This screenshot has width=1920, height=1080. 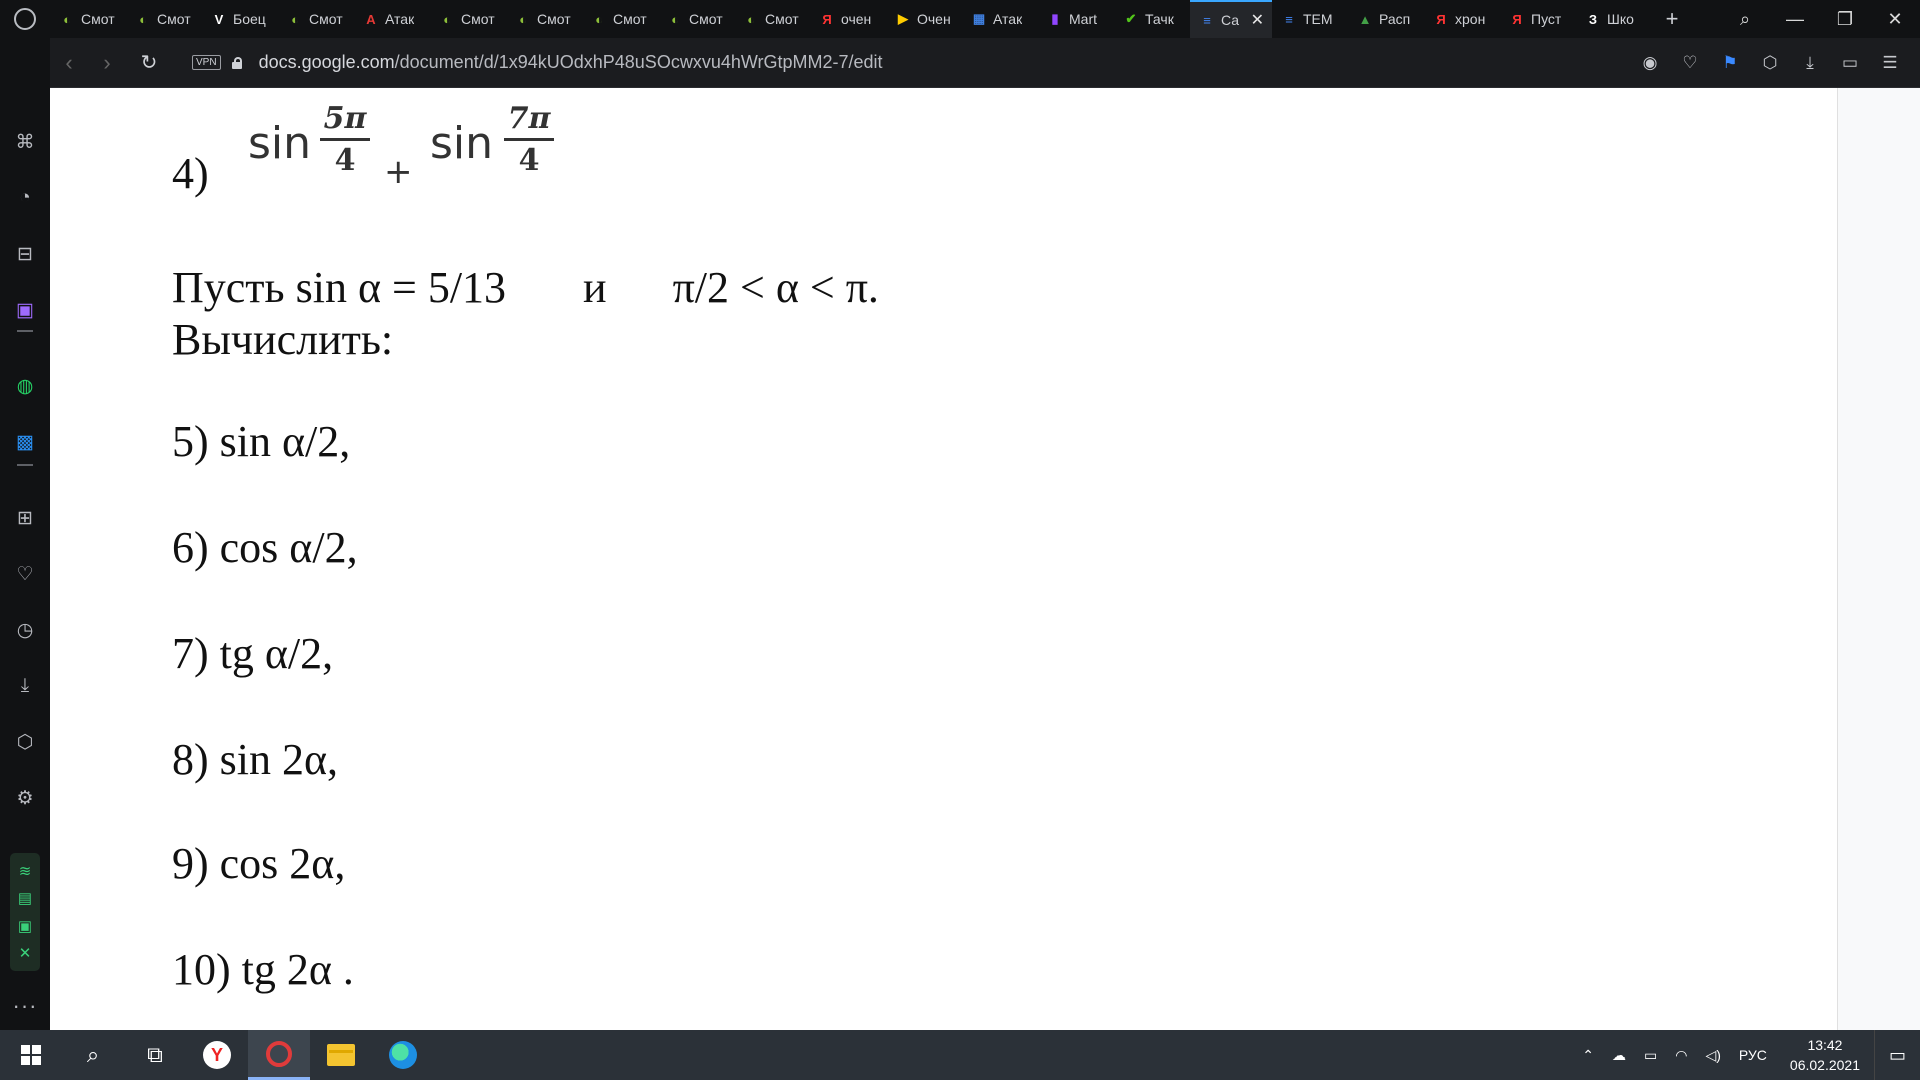 I want to click on widget-control-icon: ≋, so click(x=25, y=871).